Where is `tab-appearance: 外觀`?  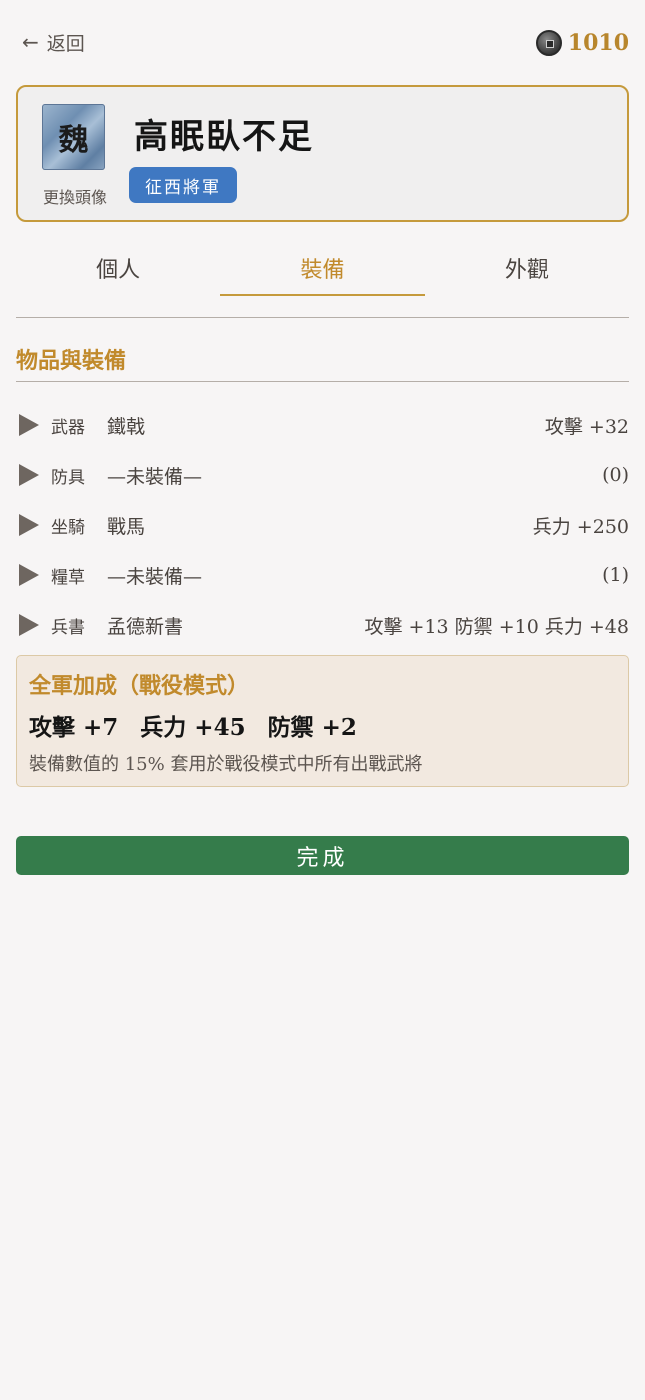
tab-appearance: 外觀 is located at coordinates (527, 268).